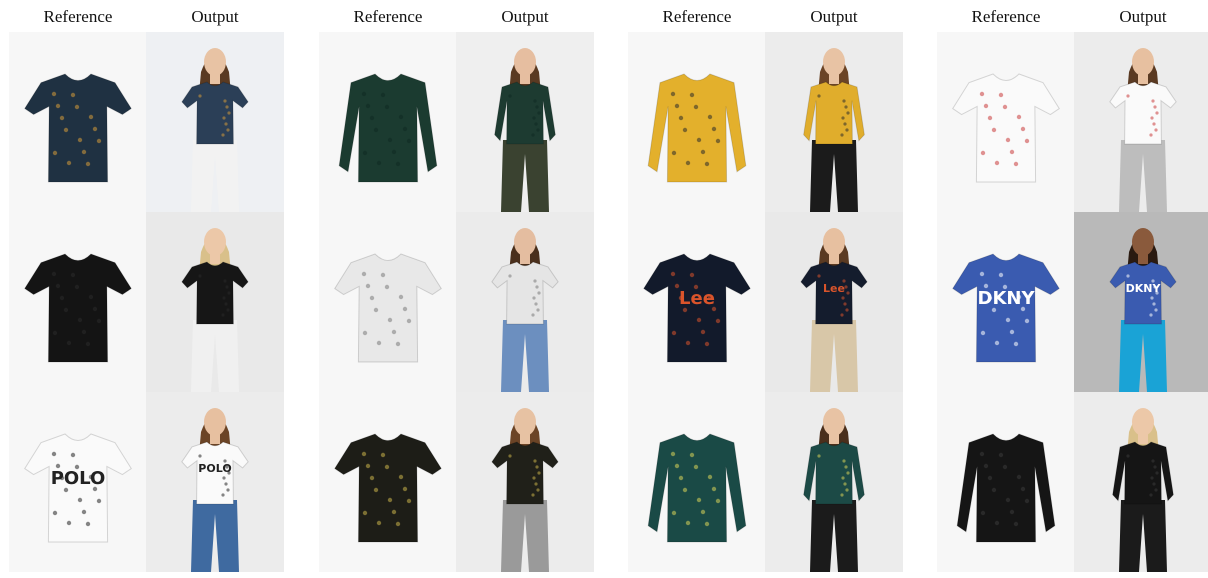 Image resolution: width=1208 pixels, height=578 pixels. Describe the element at coordinates (834, 302) in the screenshot. I see `model-photo: Lee` at that location.